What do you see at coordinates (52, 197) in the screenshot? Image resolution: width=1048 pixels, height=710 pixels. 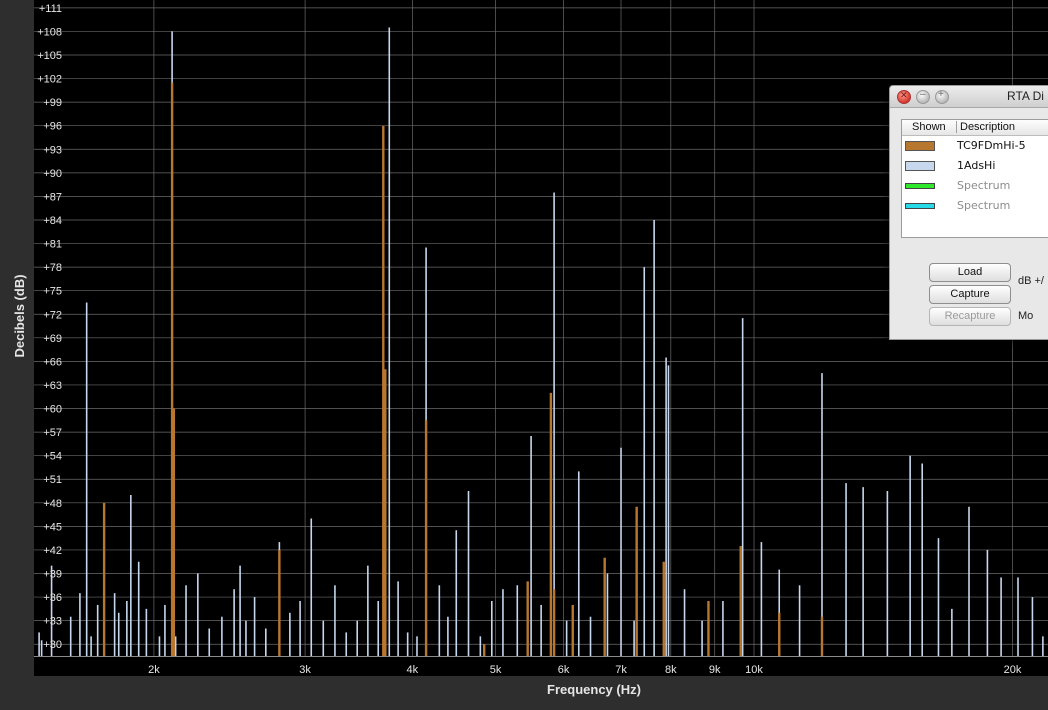 I see `y-tick-label: +87` at bounding box center [52, 197].